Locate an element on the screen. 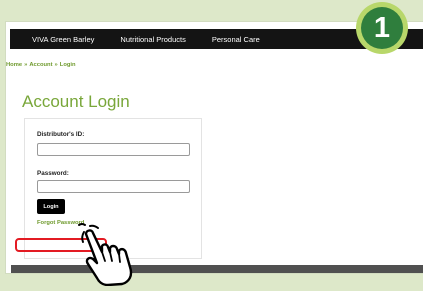 This screenshot has width=423, height=291. step-number: 1 is located at coordinates (382, 28).